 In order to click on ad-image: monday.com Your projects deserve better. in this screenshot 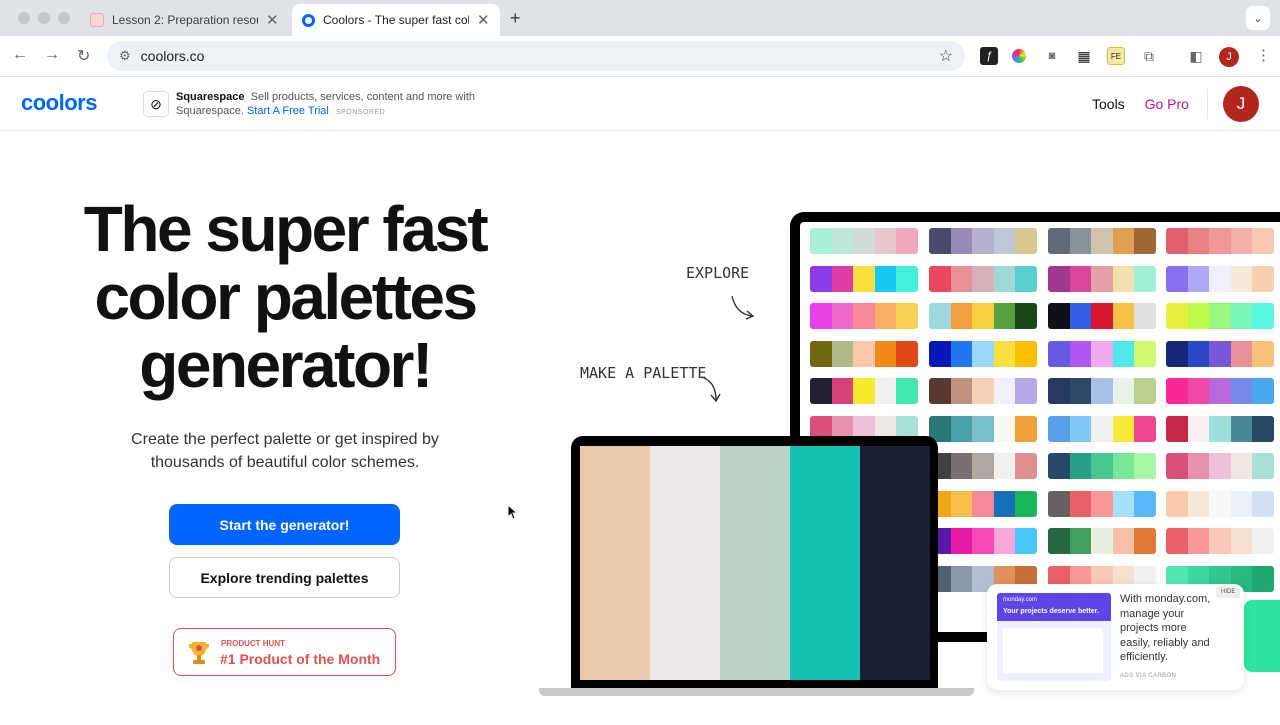, I will do `click(1054, 637)`.